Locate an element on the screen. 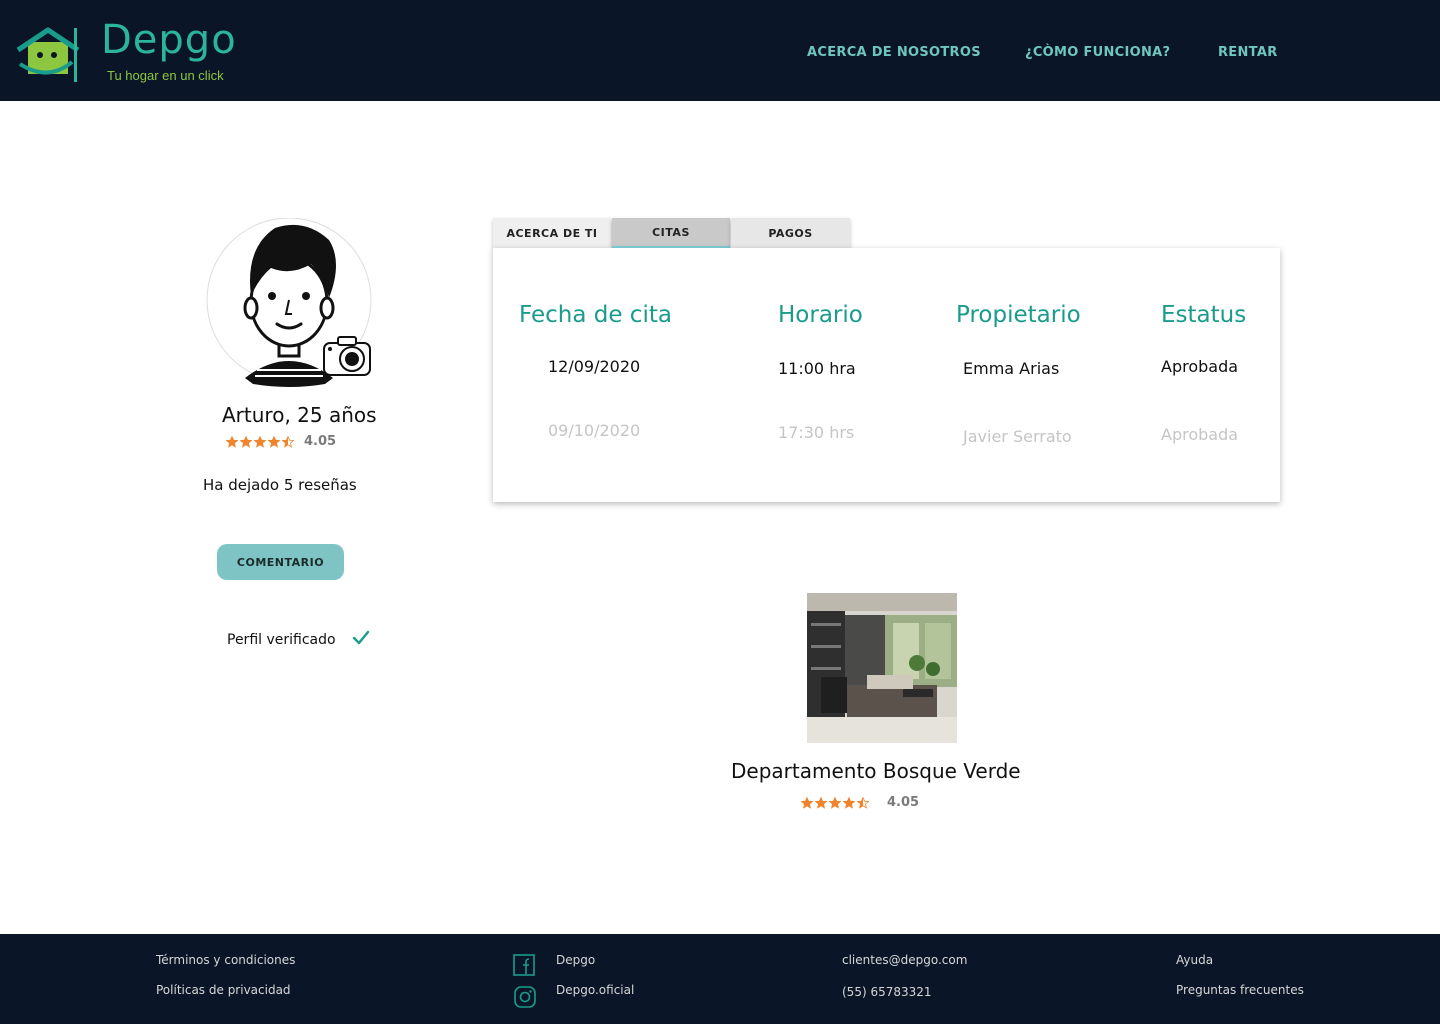 The width and height of the screenshot is (1440, 1024). table-cell-date: 09/10/2020 is located at coordinates (594, 430).